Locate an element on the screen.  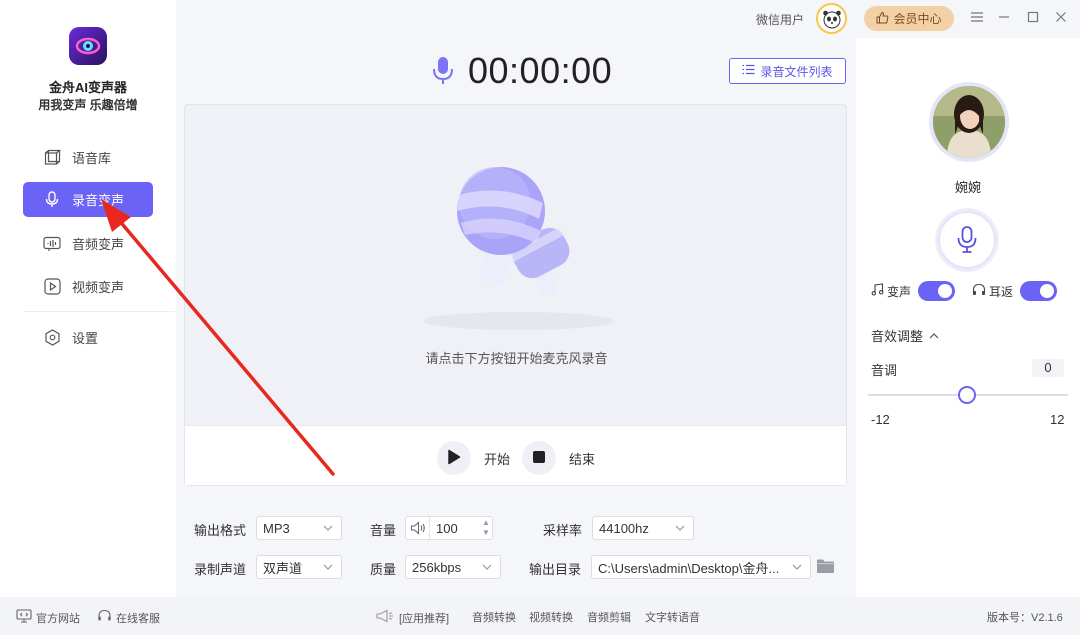
audio-wave-icon is located at coordinates (52, 244).